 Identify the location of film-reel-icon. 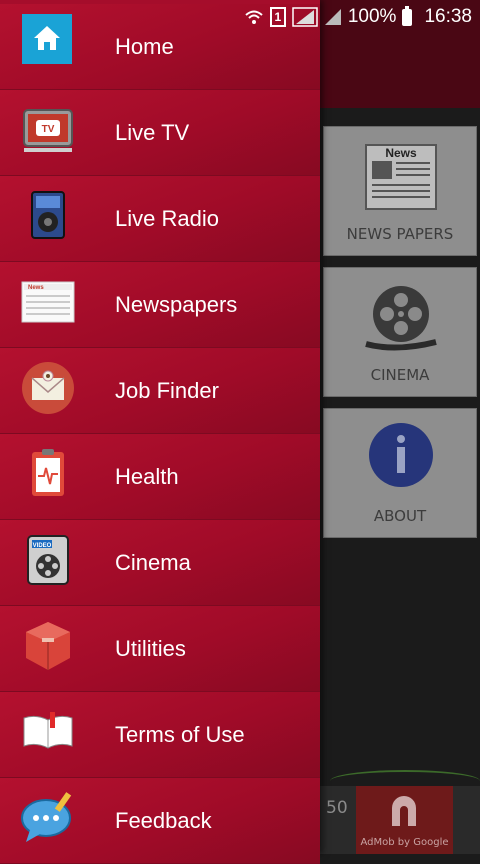
(401, 318).